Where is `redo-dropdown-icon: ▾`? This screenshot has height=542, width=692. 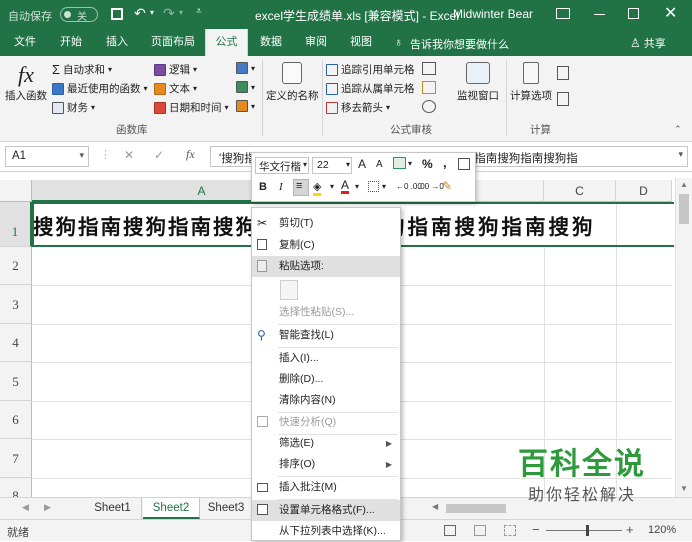 redo-dropdown-icon: ▾ is located at coordinates (181, 12).